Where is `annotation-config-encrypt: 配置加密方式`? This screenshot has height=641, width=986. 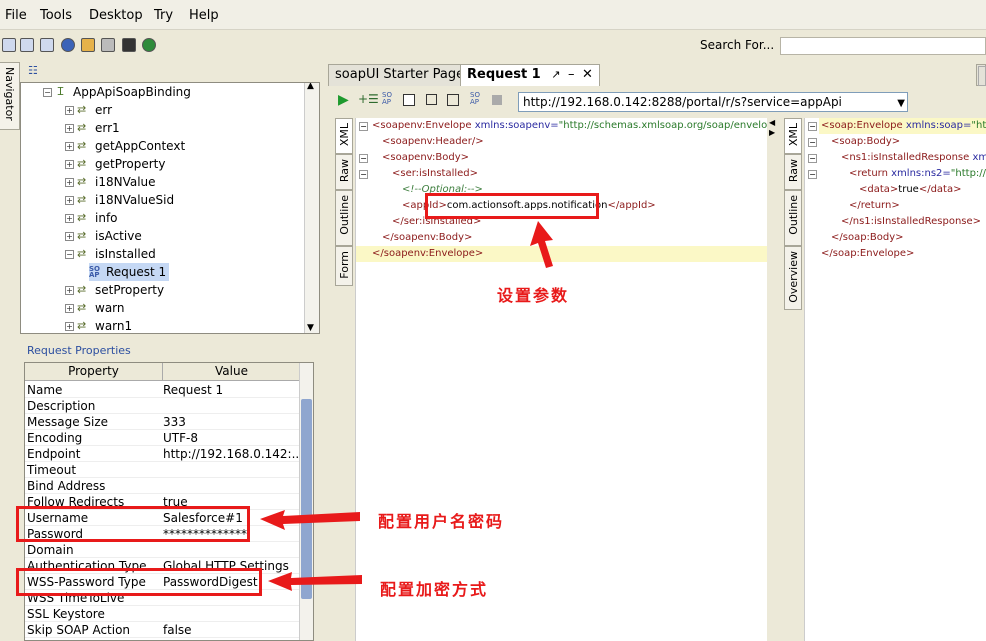
annotation-config-encrypt: 配置加密方式 is located at coordinates (434, 589).